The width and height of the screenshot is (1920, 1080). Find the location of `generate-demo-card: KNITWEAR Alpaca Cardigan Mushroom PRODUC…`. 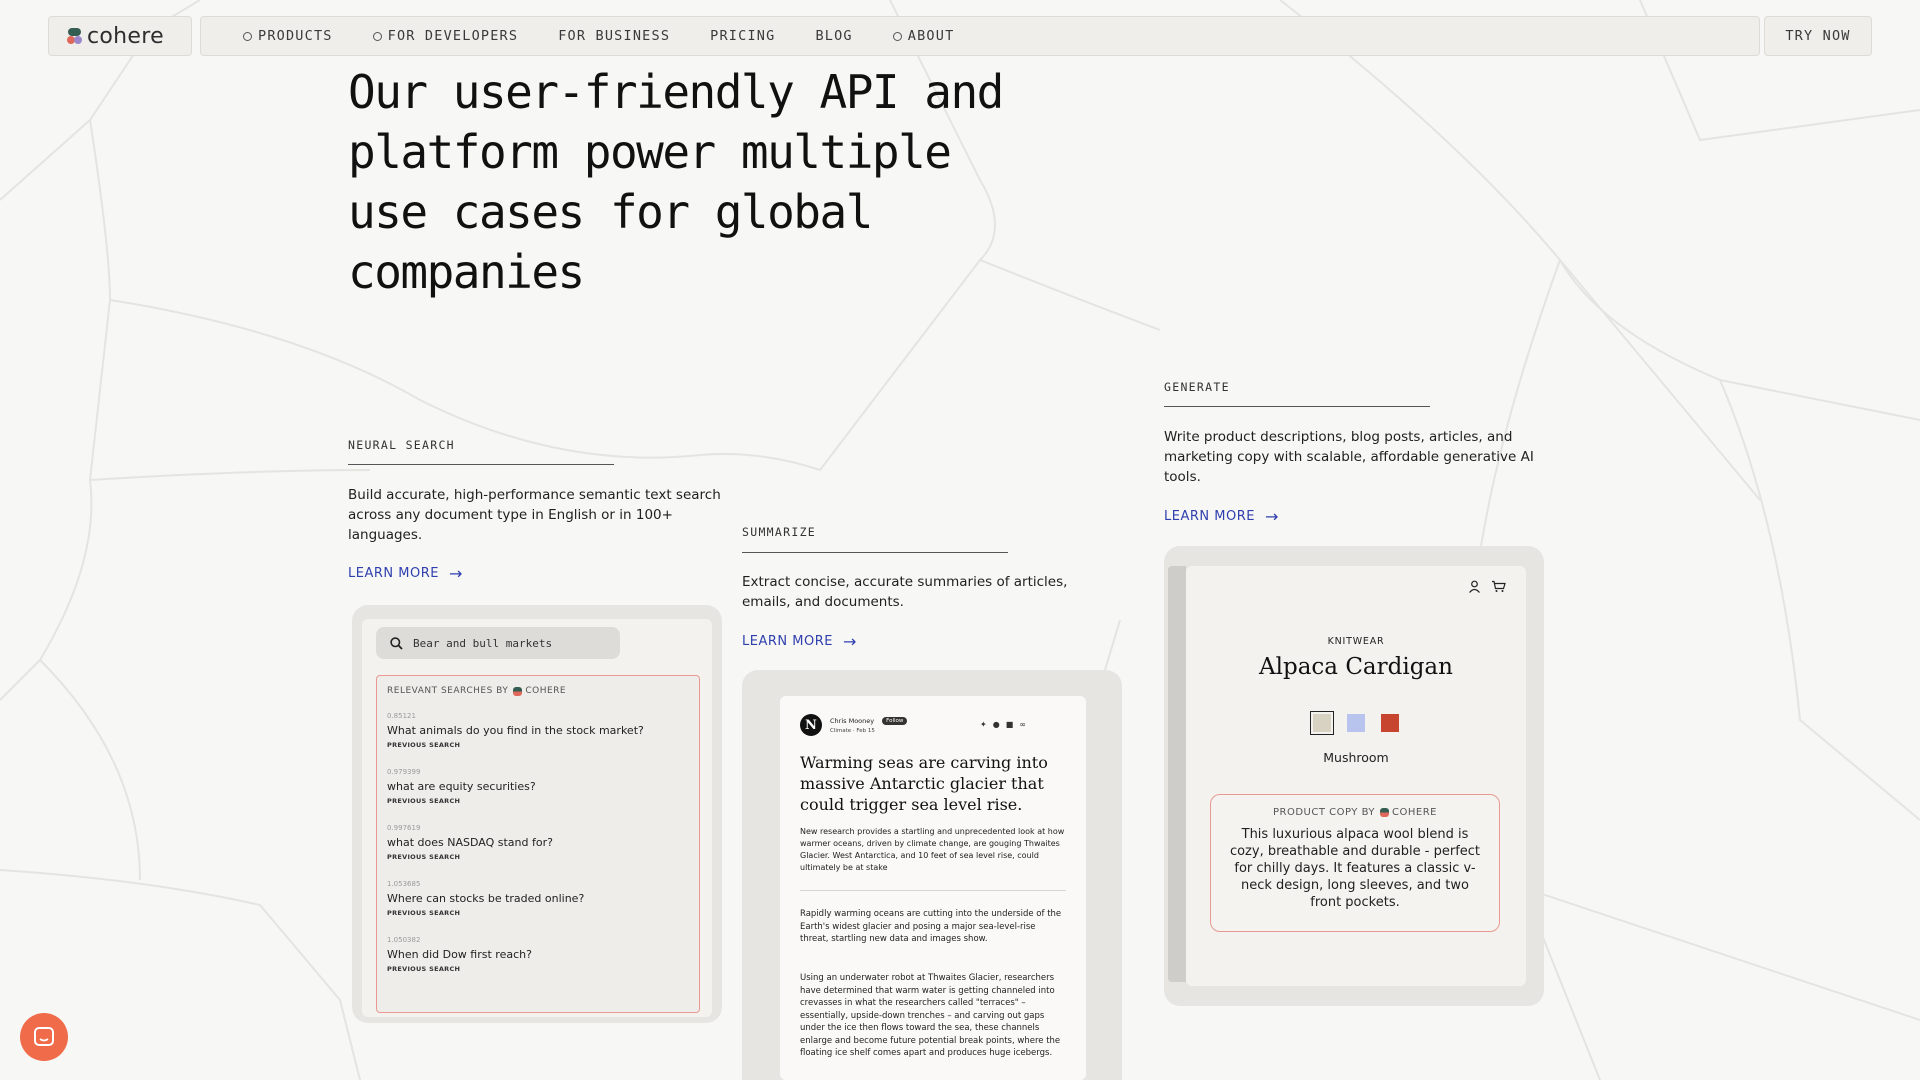

generate-demo-card: KNITWEAR Alpaca Cardigan Mushroom PRODUC… is located at coordinates (1354, 776).